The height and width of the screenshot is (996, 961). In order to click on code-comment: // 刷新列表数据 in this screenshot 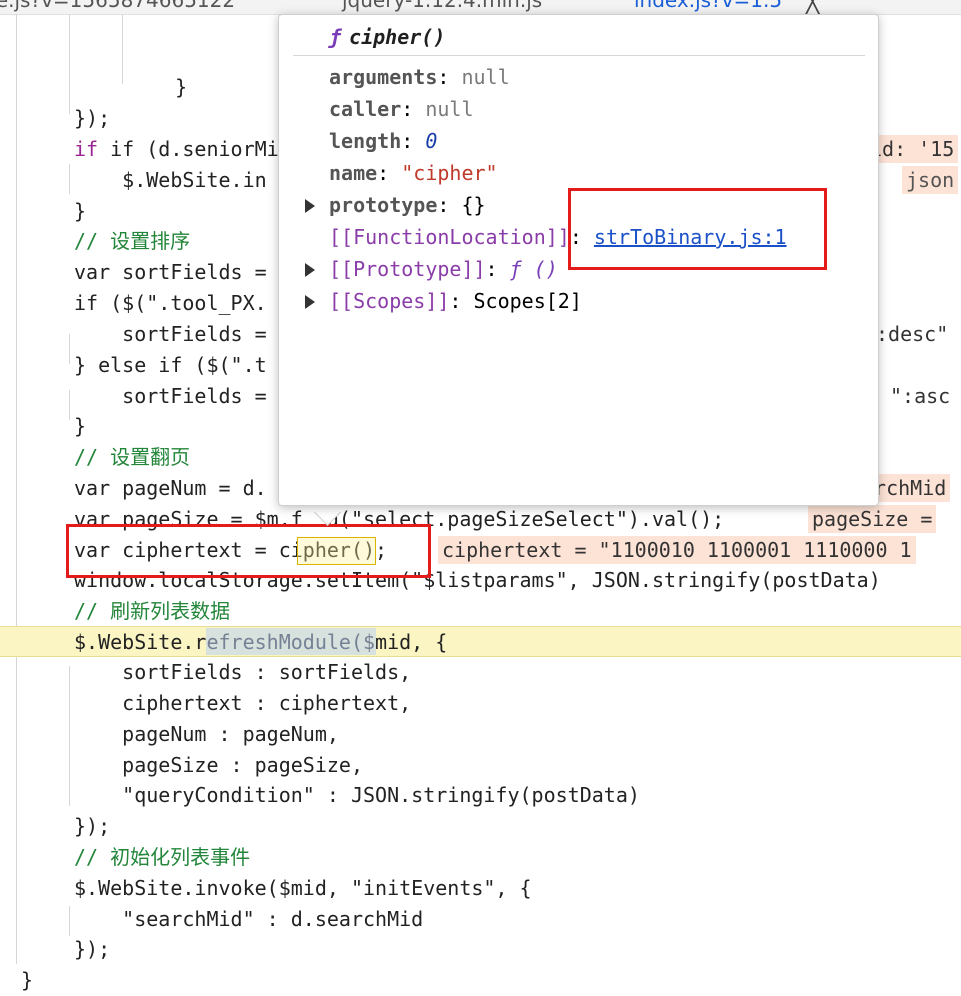, I will do `click(152, 611)`.